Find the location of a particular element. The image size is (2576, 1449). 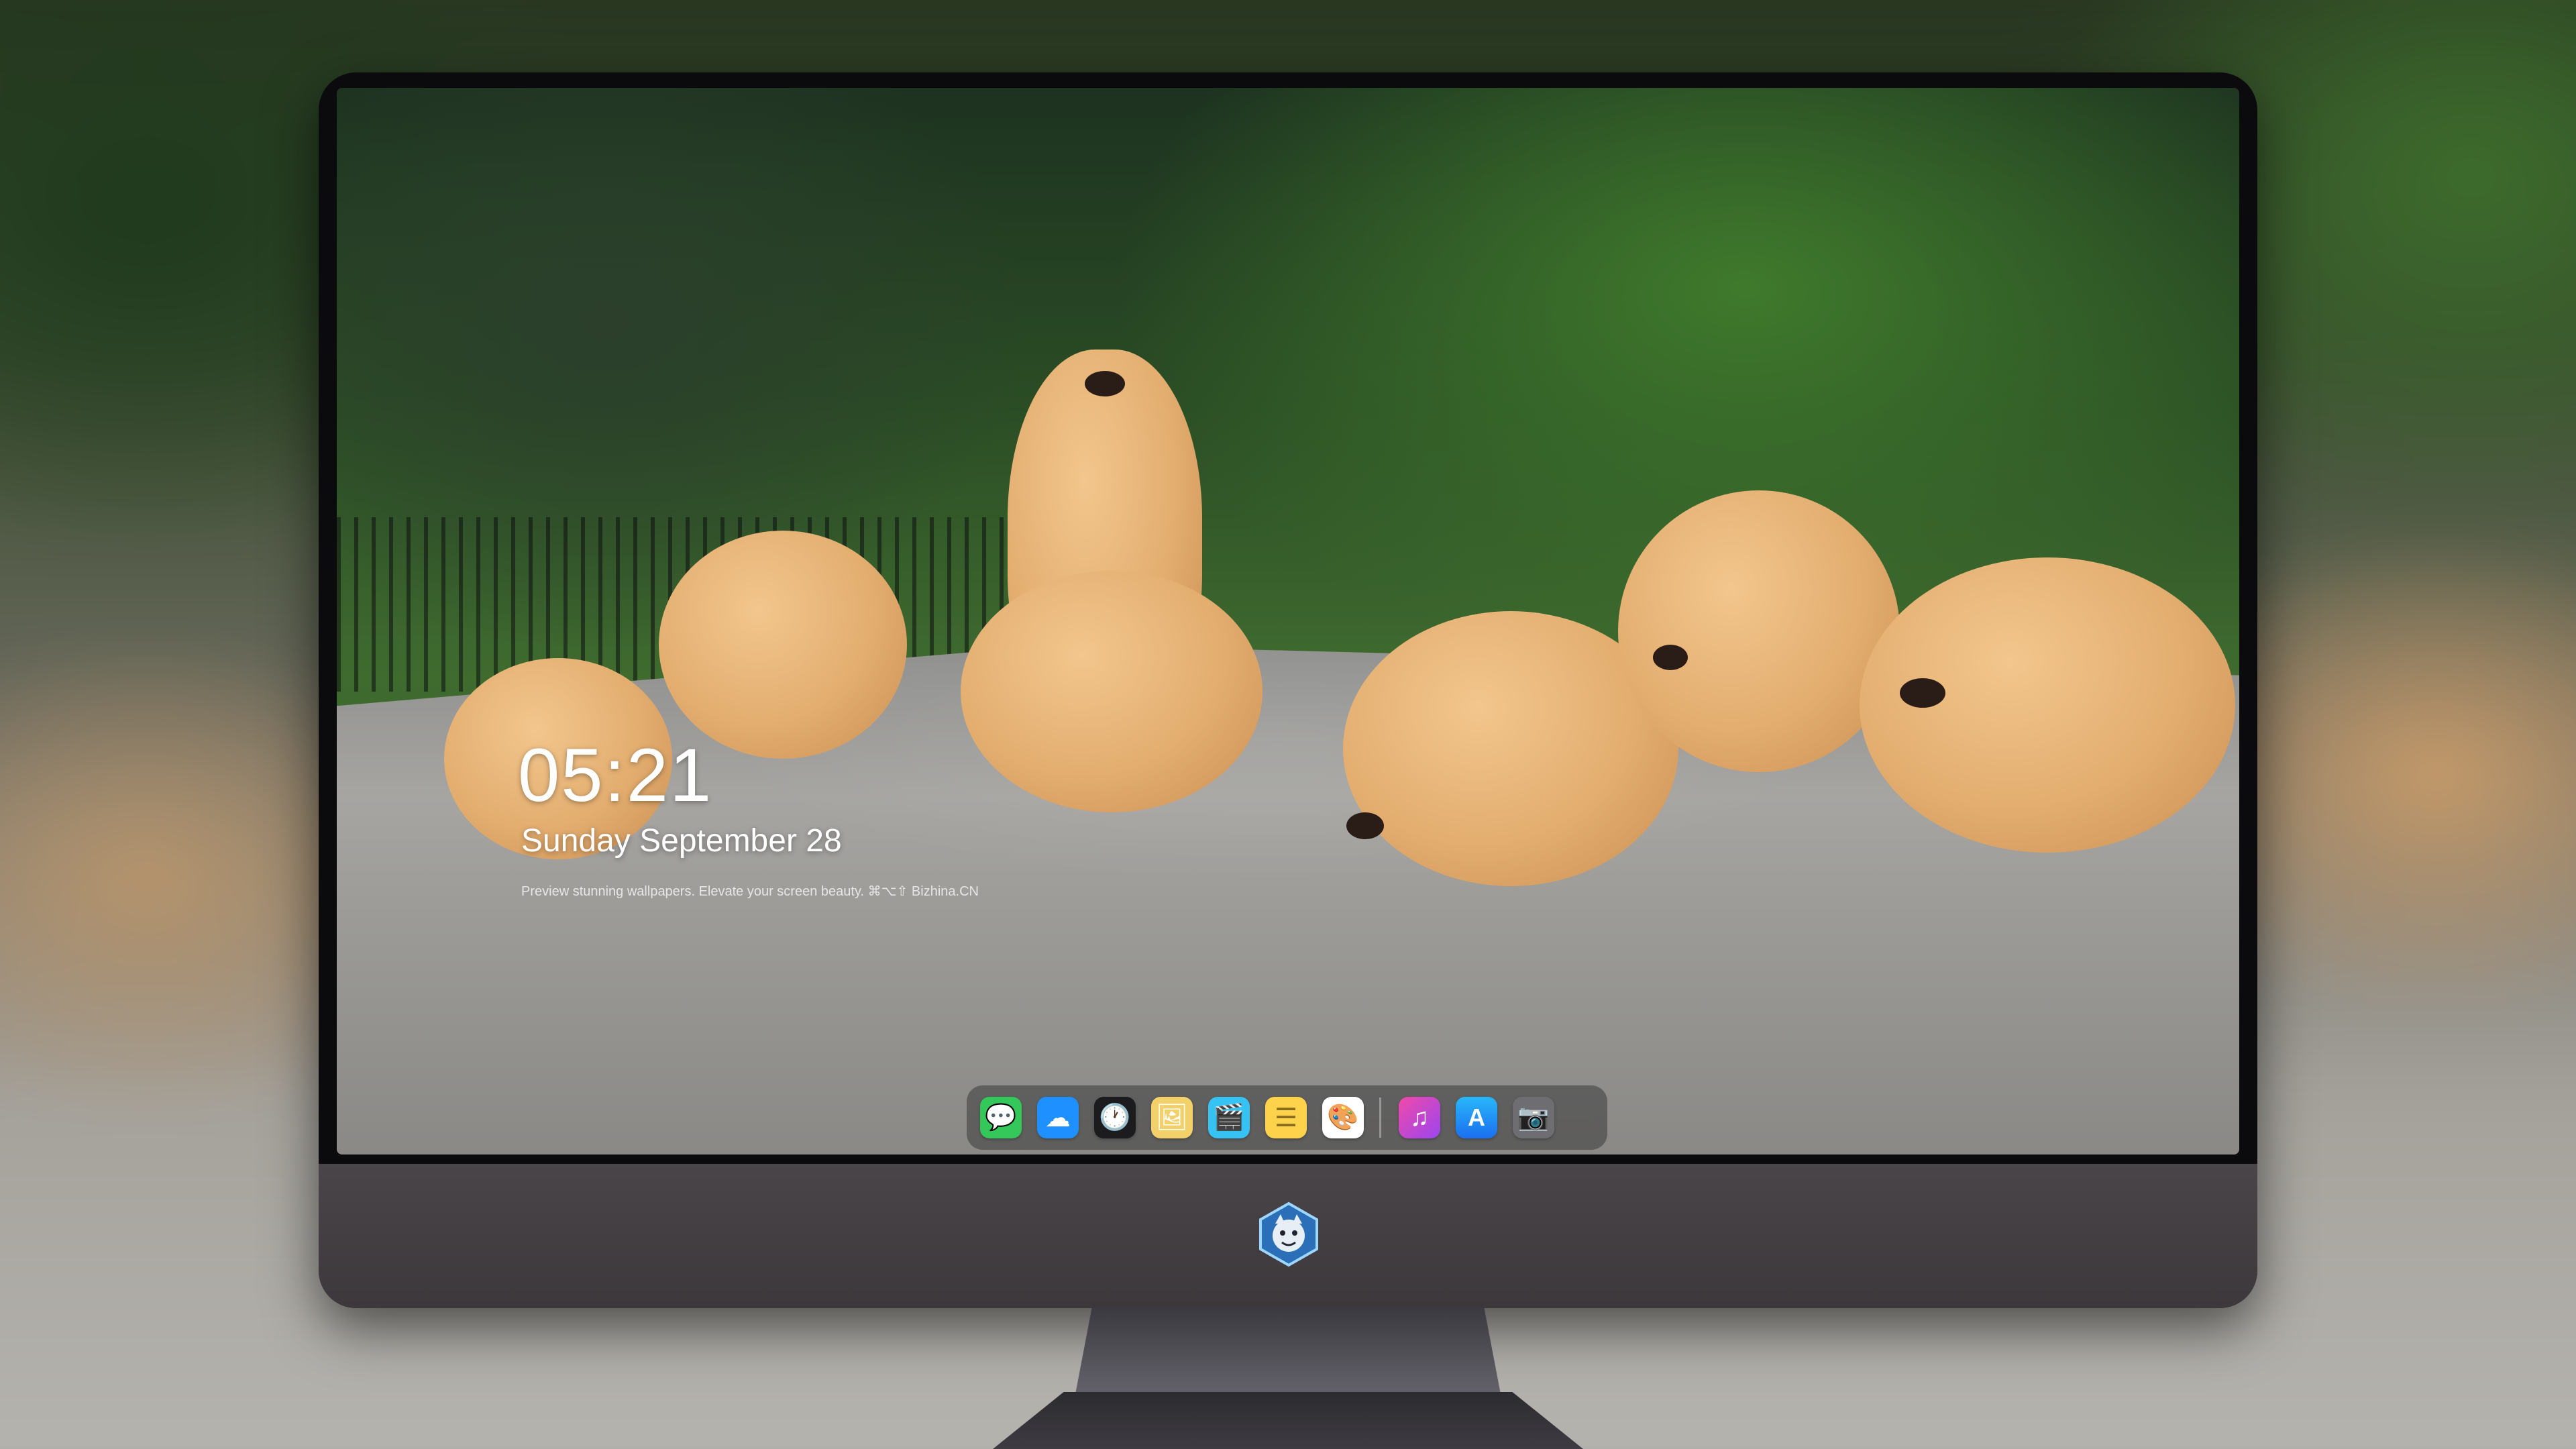

final-cut-glyph: 🎬 is located at coordinates (1229, 1118).